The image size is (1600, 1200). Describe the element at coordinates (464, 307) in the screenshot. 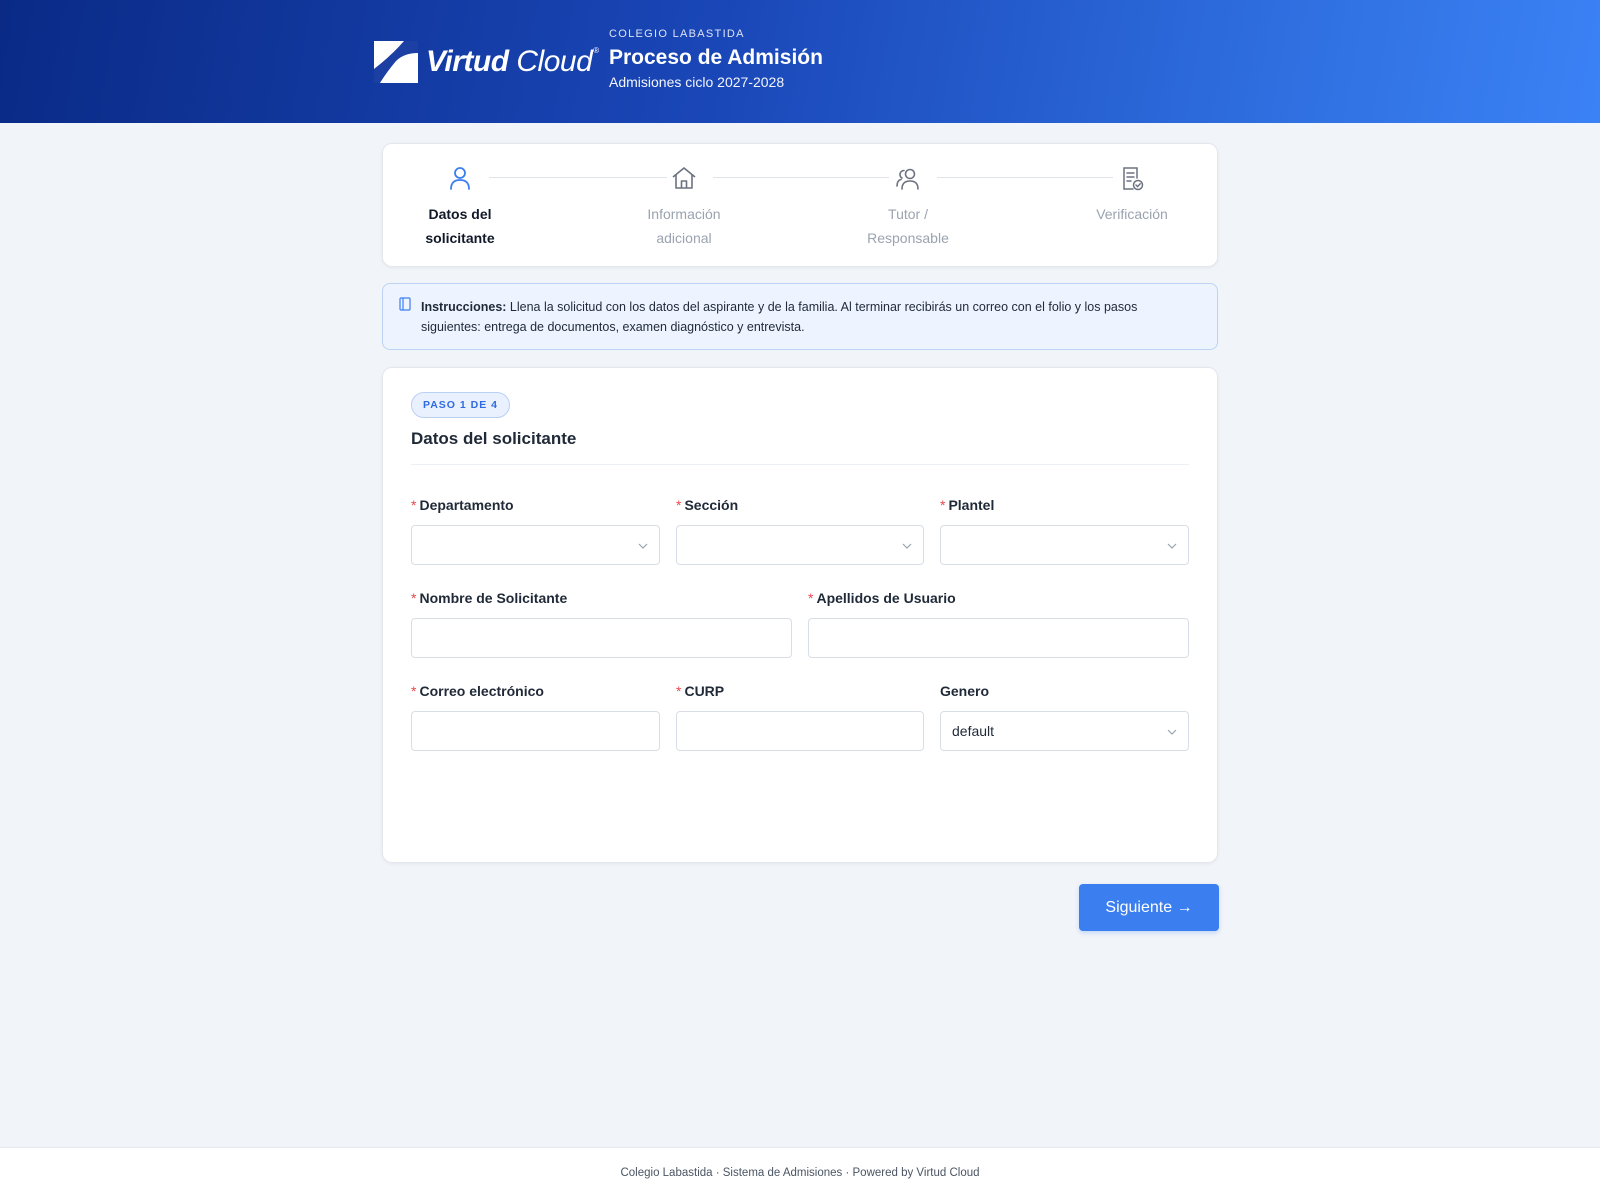

I see `instructions-label: Instrucciones:` at that location.